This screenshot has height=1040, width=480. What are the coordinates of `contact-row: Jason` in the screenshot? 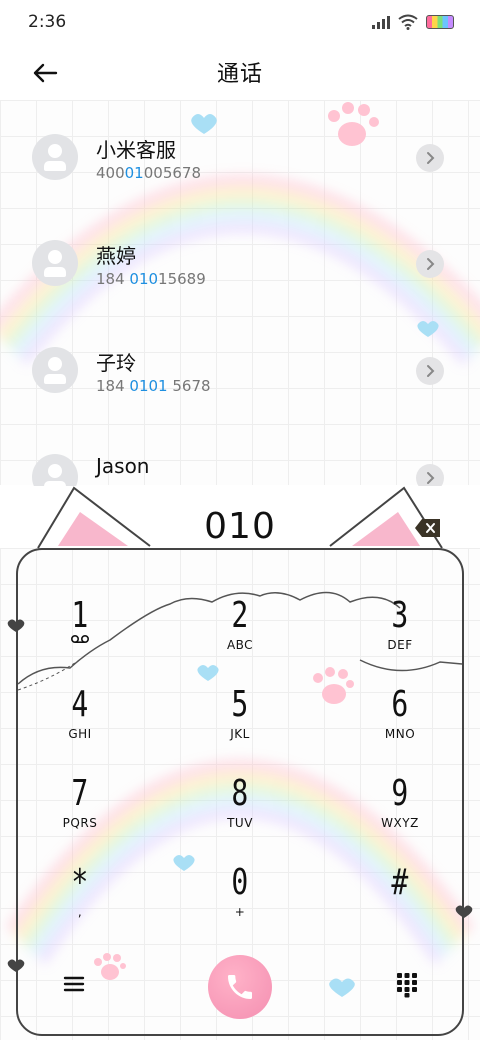 It's located at (240, 455).